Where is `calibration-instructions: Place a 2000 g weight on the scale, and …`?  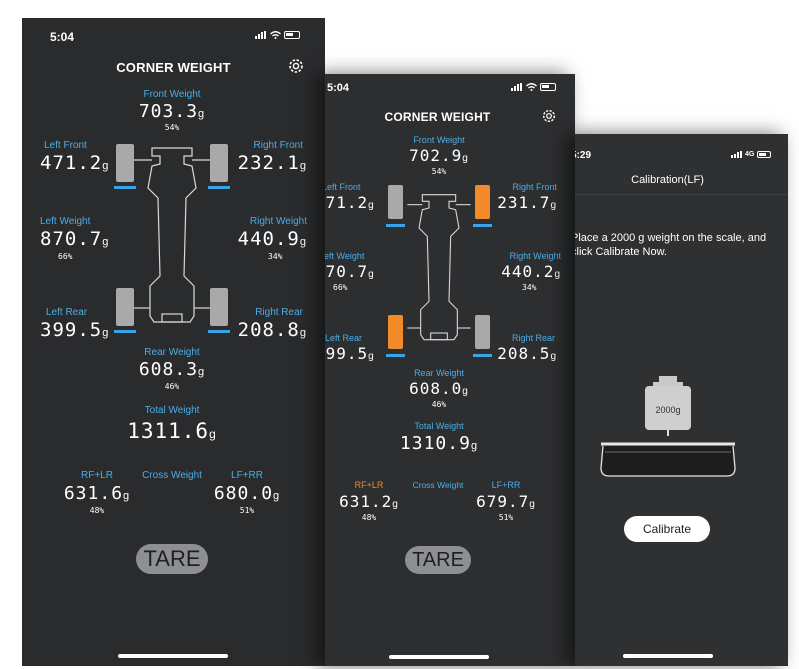 calibration-instructions: Place a 2000 g weight on the scale, and … is located at coordinates (671, 245).